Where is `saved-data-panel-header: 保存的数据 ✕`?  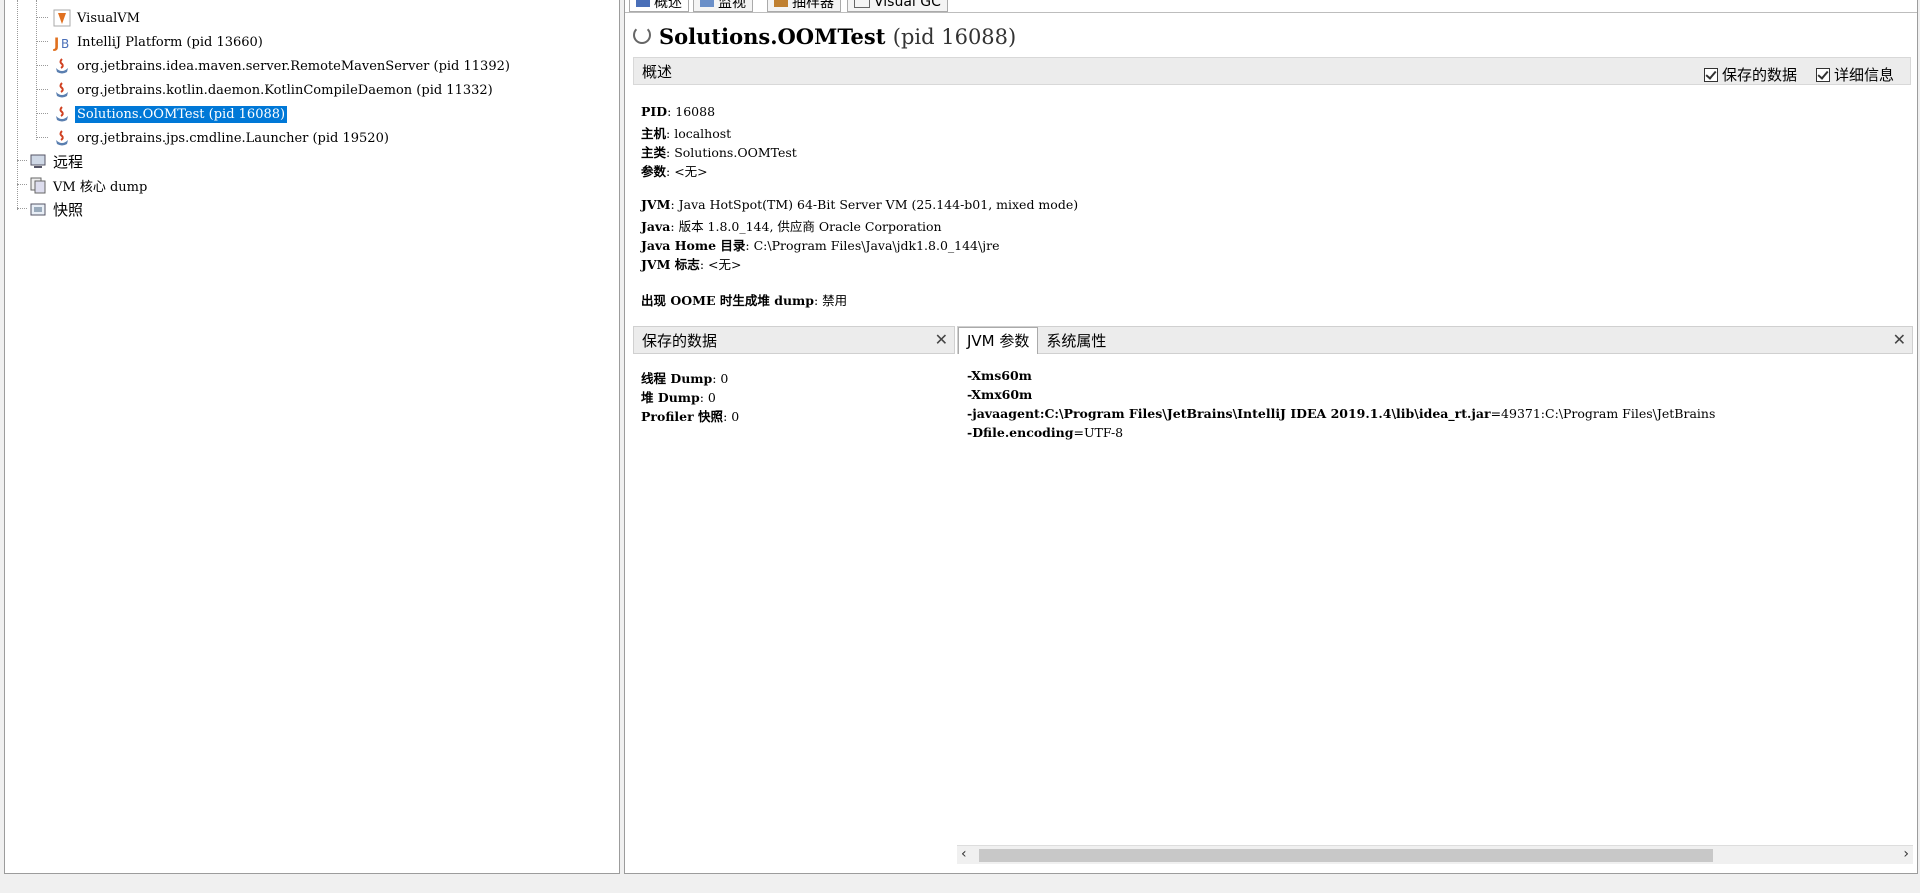 saved-data-panel-header: 保存的数据 ✕ is located at coordinates (794, 340).